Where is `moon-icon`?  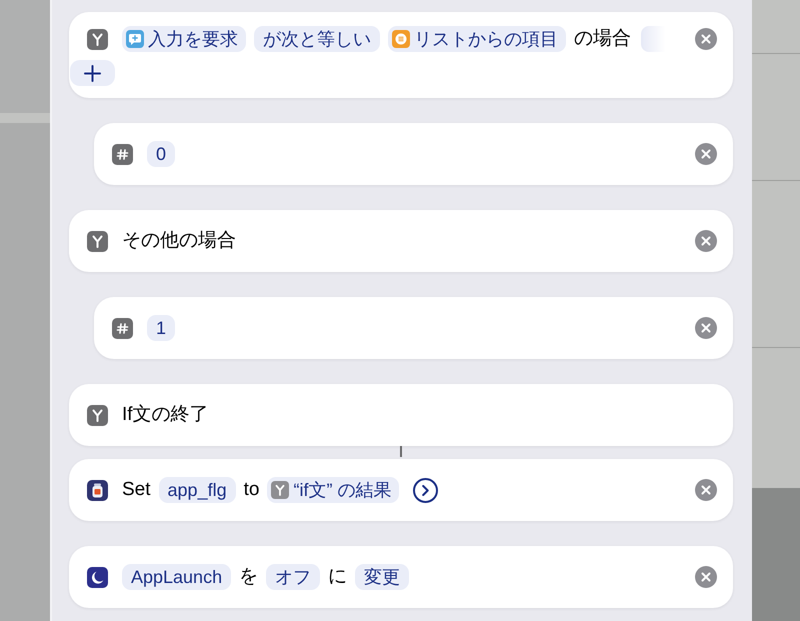 moon-icon is located at coordinates (97, 577).